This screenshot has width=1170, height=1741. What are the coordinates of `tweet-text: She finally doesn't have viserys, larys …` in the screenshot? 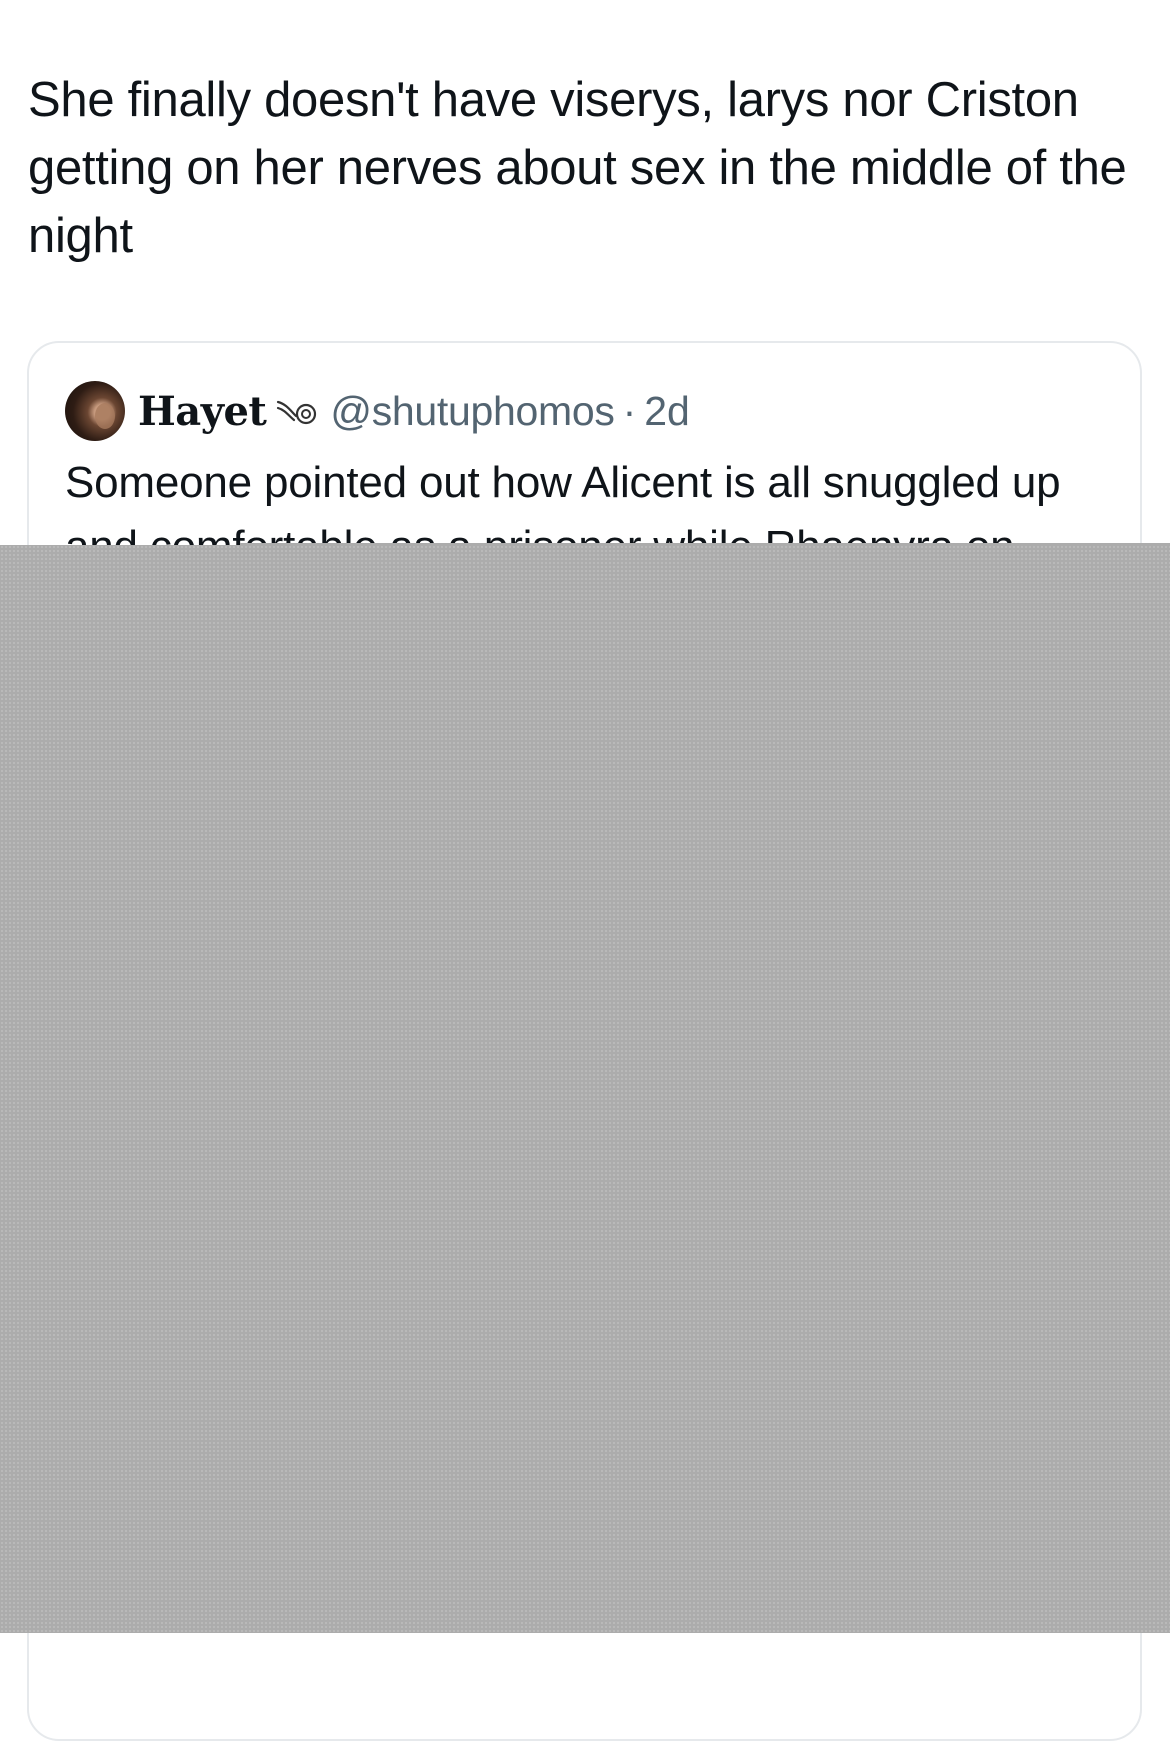 It's located at (577, 168).